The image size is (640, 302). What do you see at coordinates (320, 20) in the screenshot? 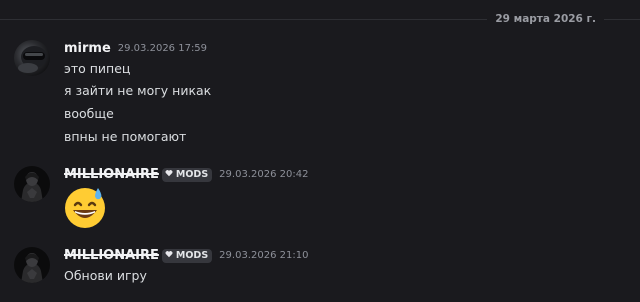
I see `date-divider: 29 марта 2026 г.` at bounding box center [320, 20].